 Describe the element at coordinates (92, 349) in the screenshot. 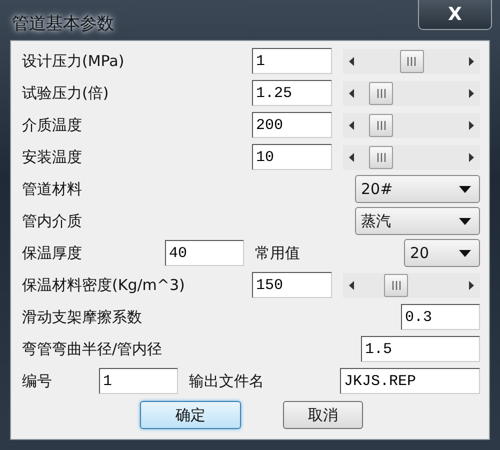

I see `field-label: 弯管弯曲半径/管内径` at that location.